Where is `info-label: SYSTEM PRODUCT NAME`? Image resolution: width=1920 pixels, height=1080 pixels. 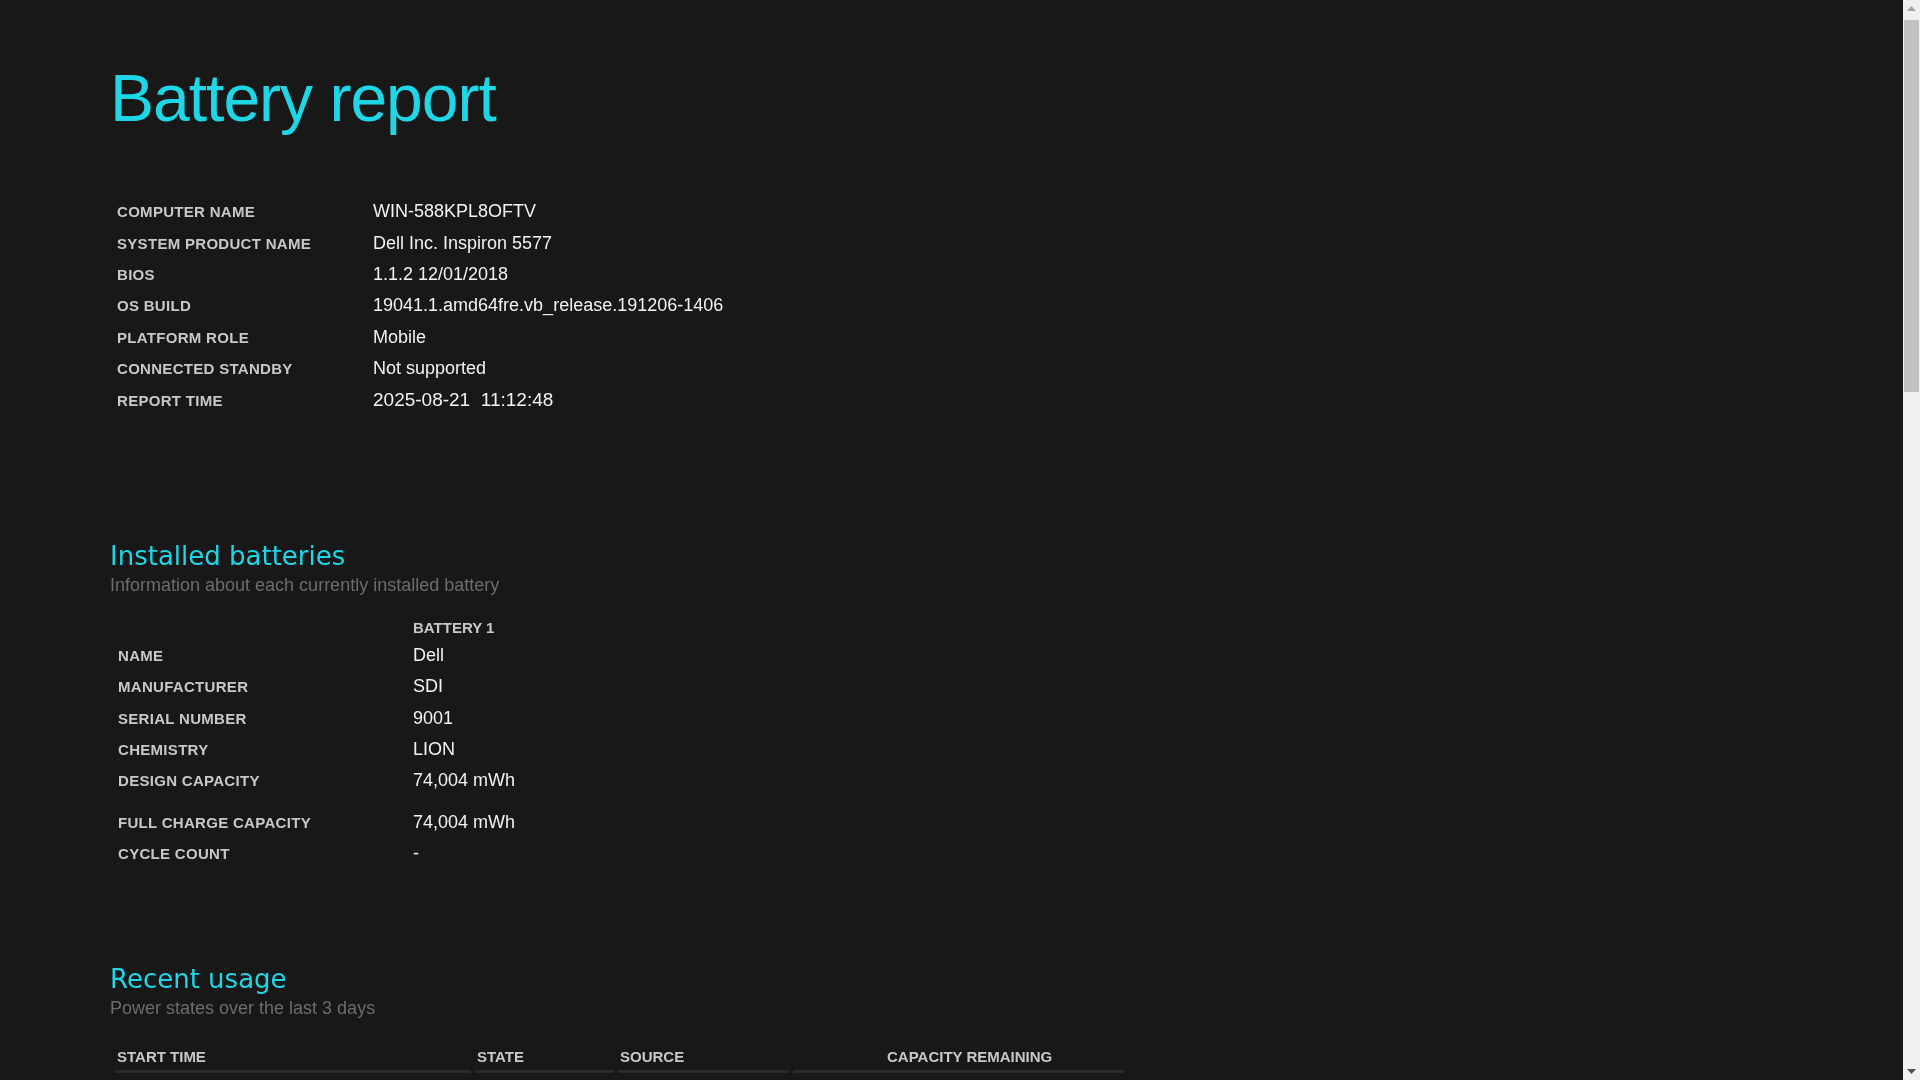
info-label: SYSTEM PRODUCT NAME is located at coordinates (214, 243).